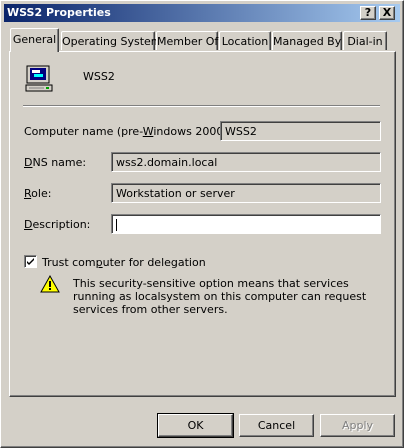  I want to click on tab-managed-by: Managed By, so click(307, 40).